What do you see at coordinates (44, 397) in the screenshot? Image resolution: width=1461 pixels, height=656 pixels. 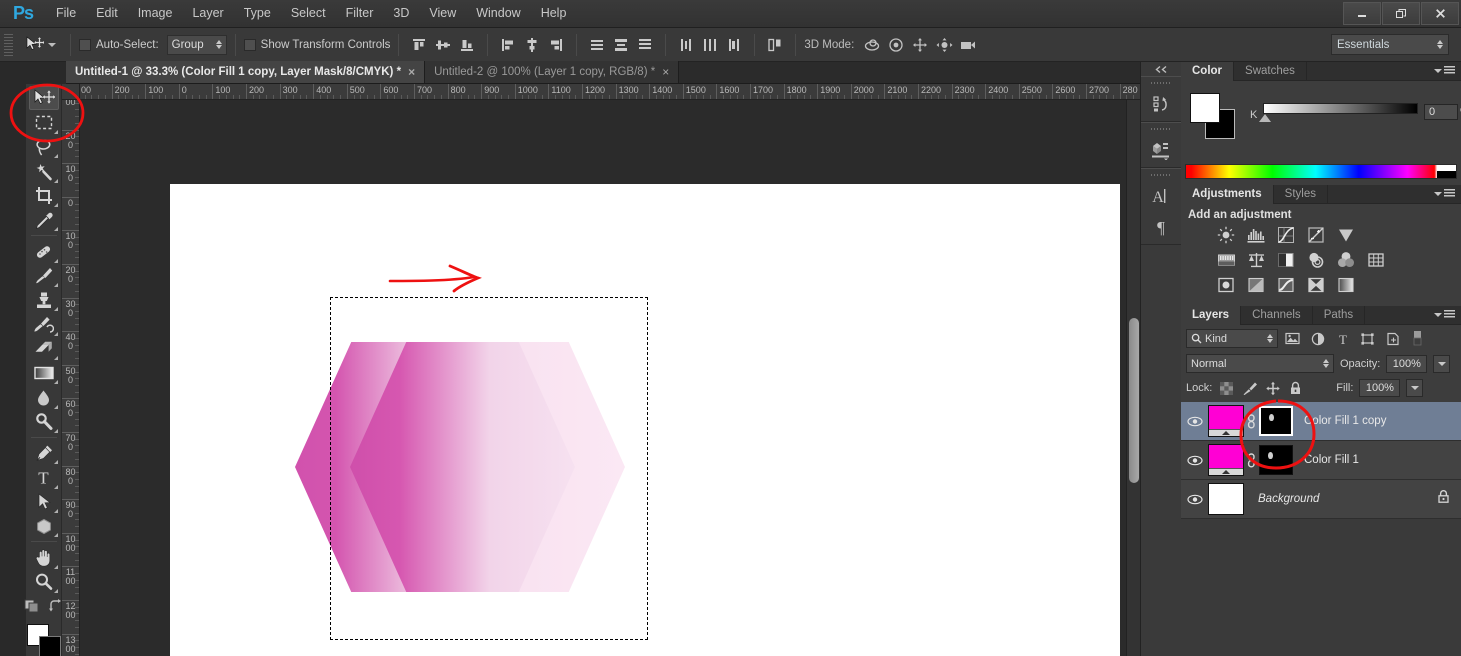 I see `blur-tool` at bounding box center [44, 397].